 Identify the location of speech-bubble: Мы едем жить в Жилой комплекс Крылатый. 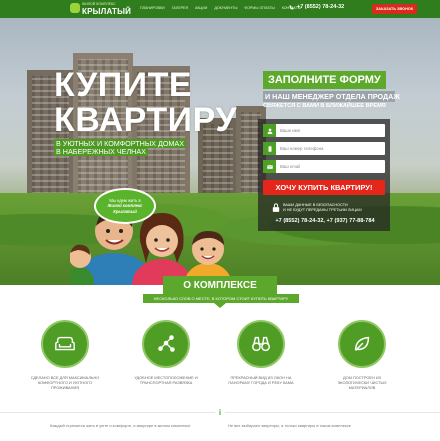
(125, 206).